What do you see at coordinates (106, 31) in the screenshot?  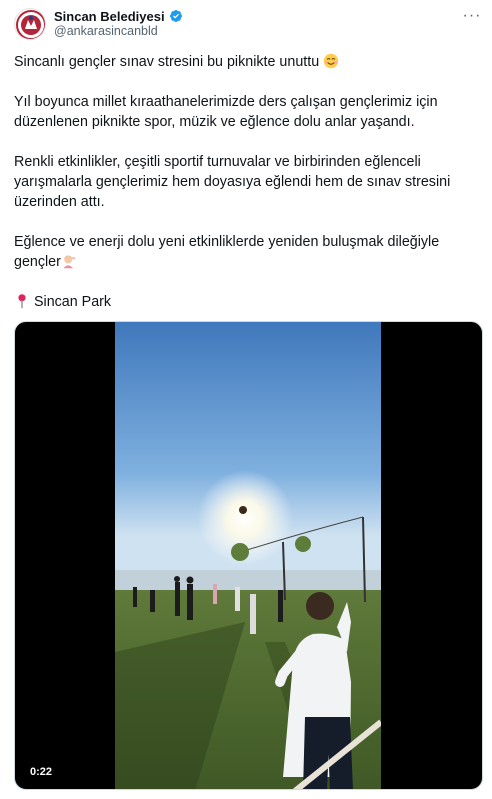 I see `author-handle: @ankarasincanbld` at bounding box center [106, 31].